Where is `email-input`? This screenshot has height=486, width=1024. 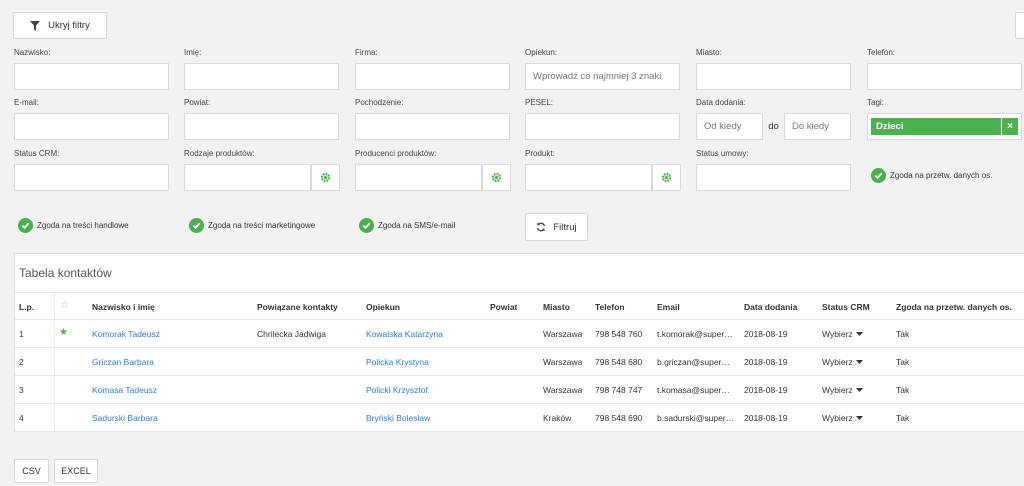 email-input is located at coordinates (91, 126).